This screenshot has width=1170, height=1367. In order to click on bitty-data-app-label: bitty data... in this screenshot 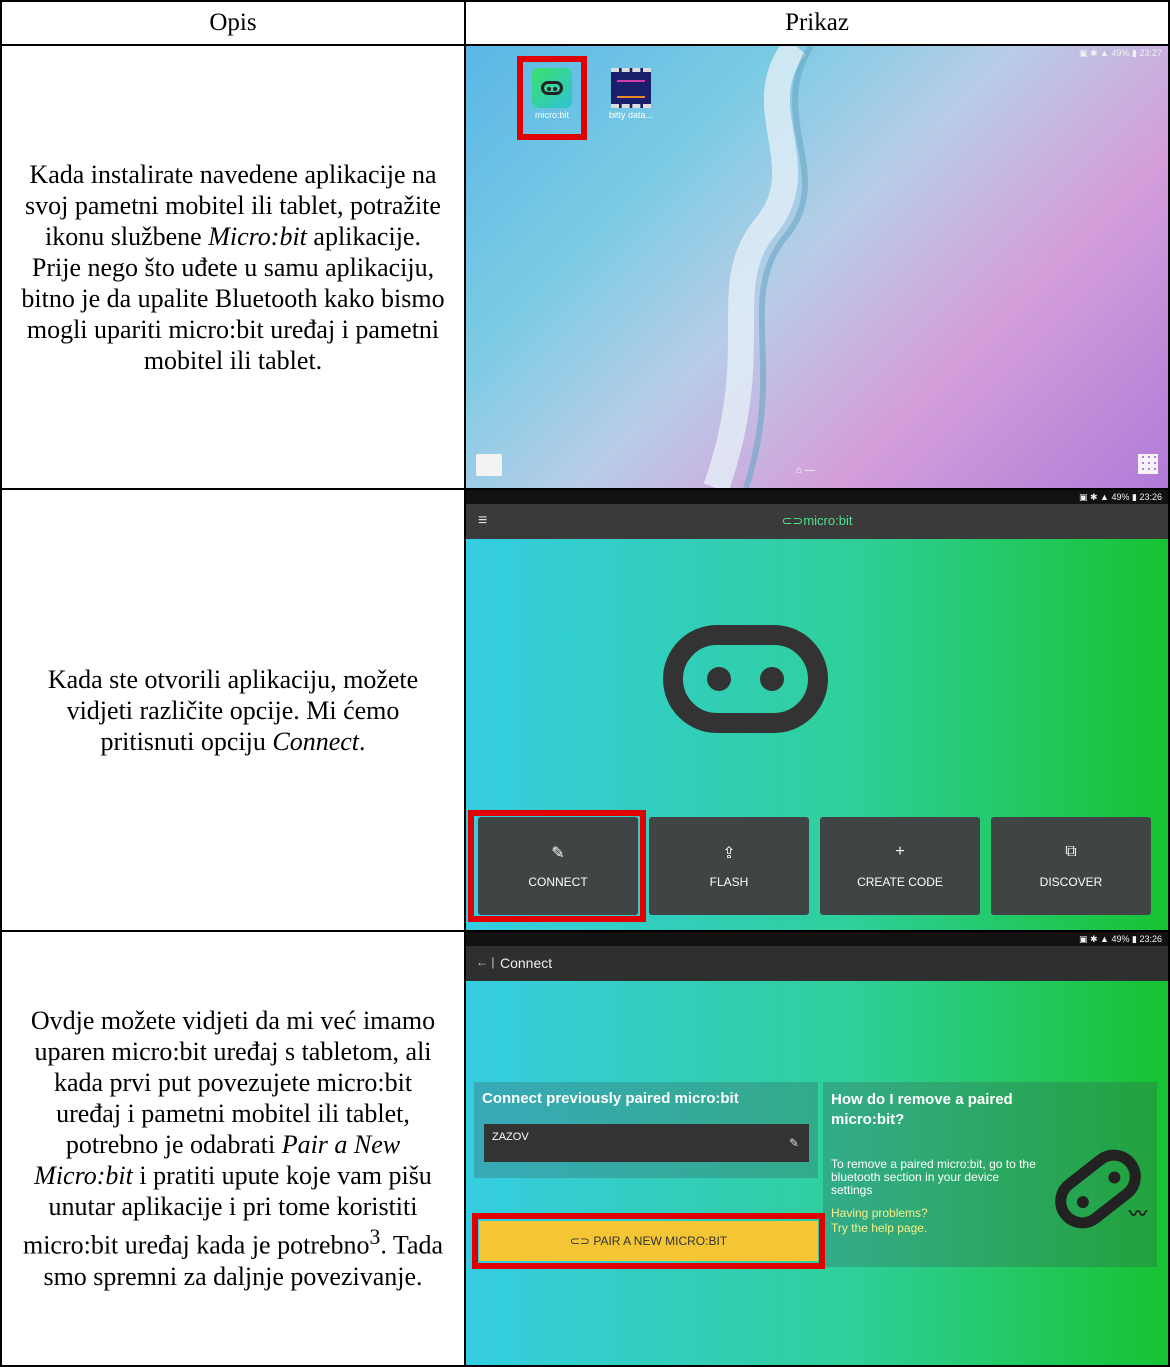, I will do `click(631, 115)`.